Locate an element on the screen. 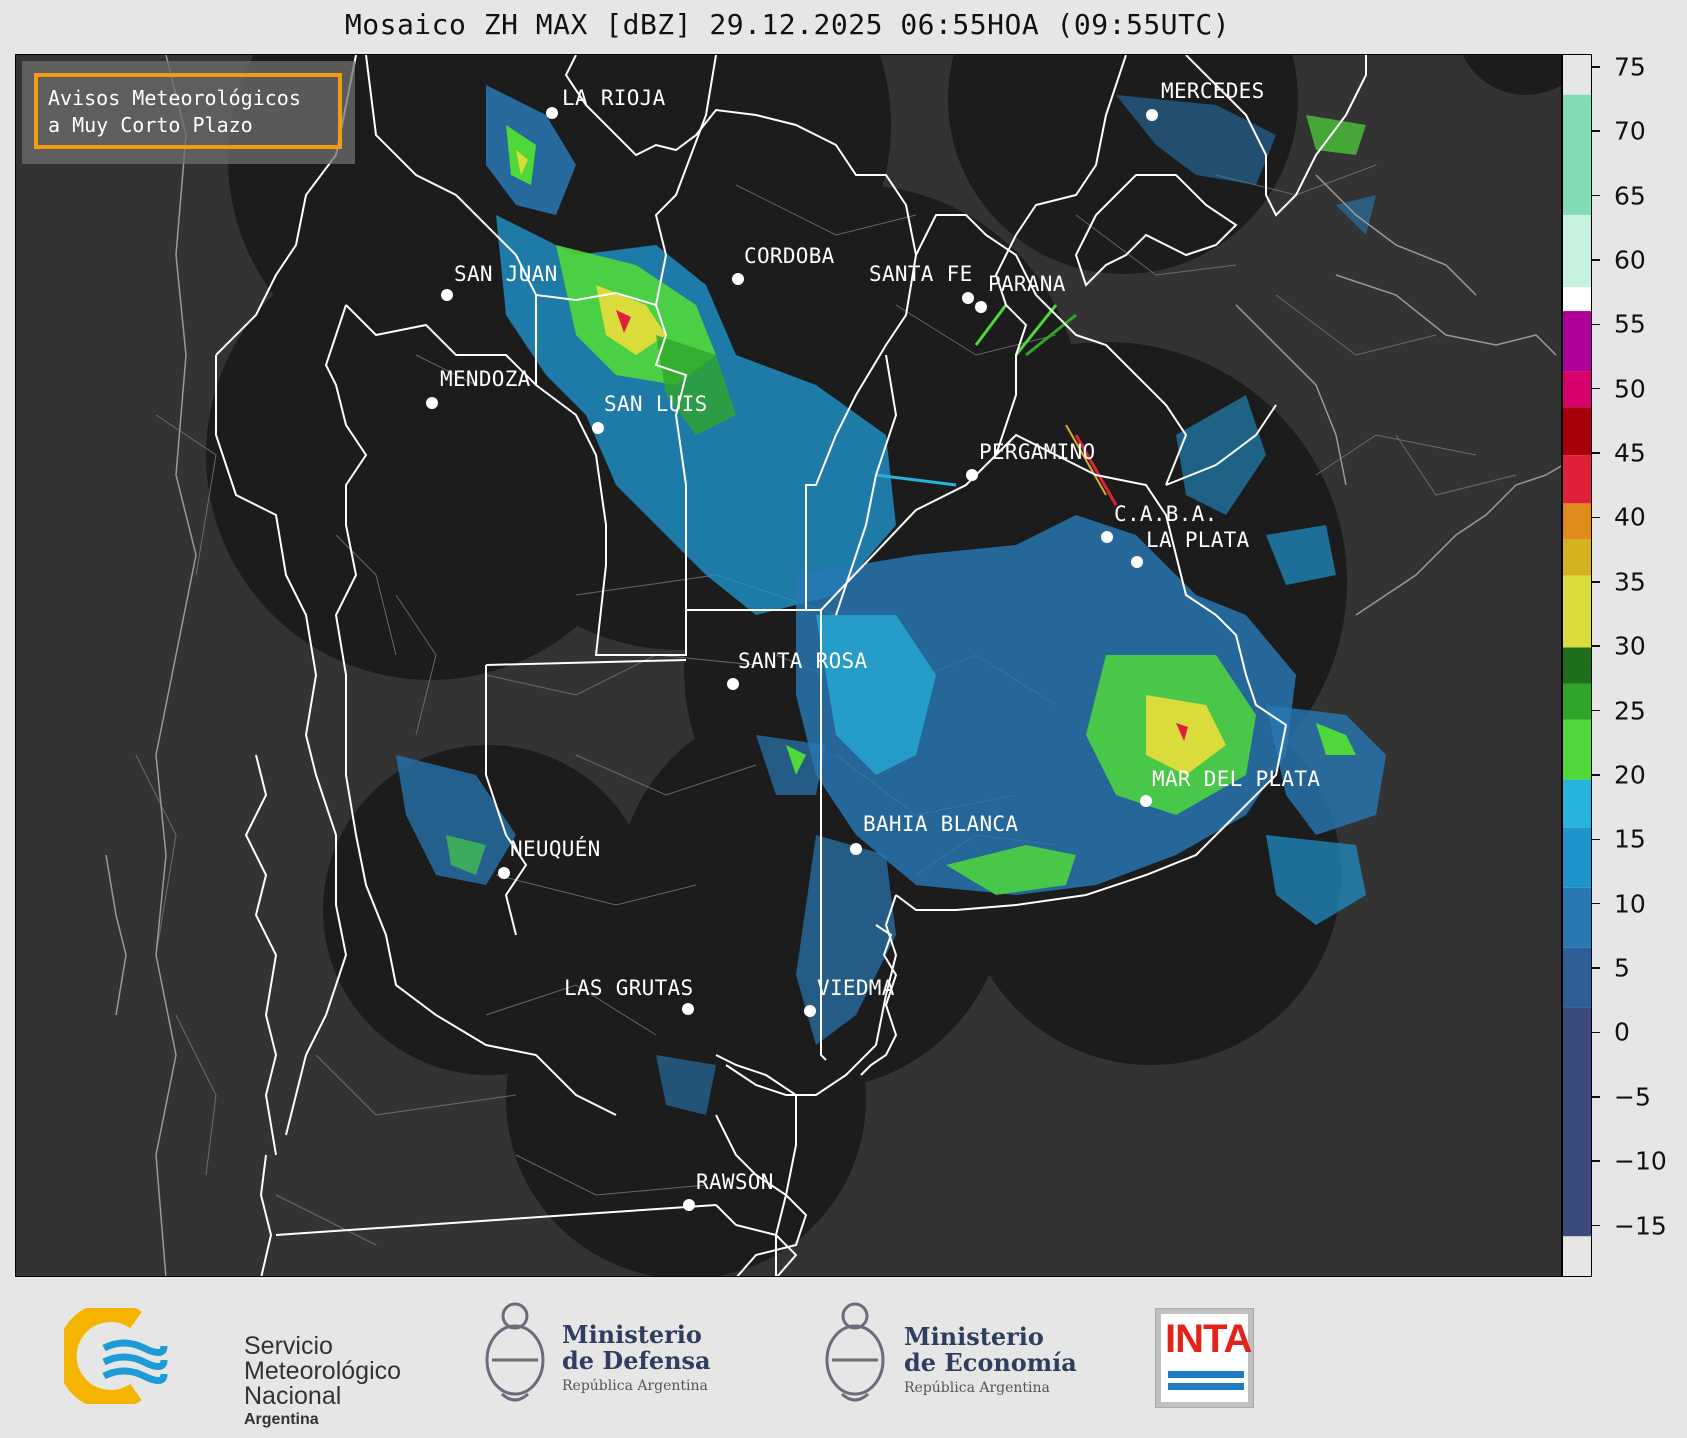 Image resolution: width=1687 pixels, height=1438 pixels. city-dot-caba is located at coordinates (1107, 537).